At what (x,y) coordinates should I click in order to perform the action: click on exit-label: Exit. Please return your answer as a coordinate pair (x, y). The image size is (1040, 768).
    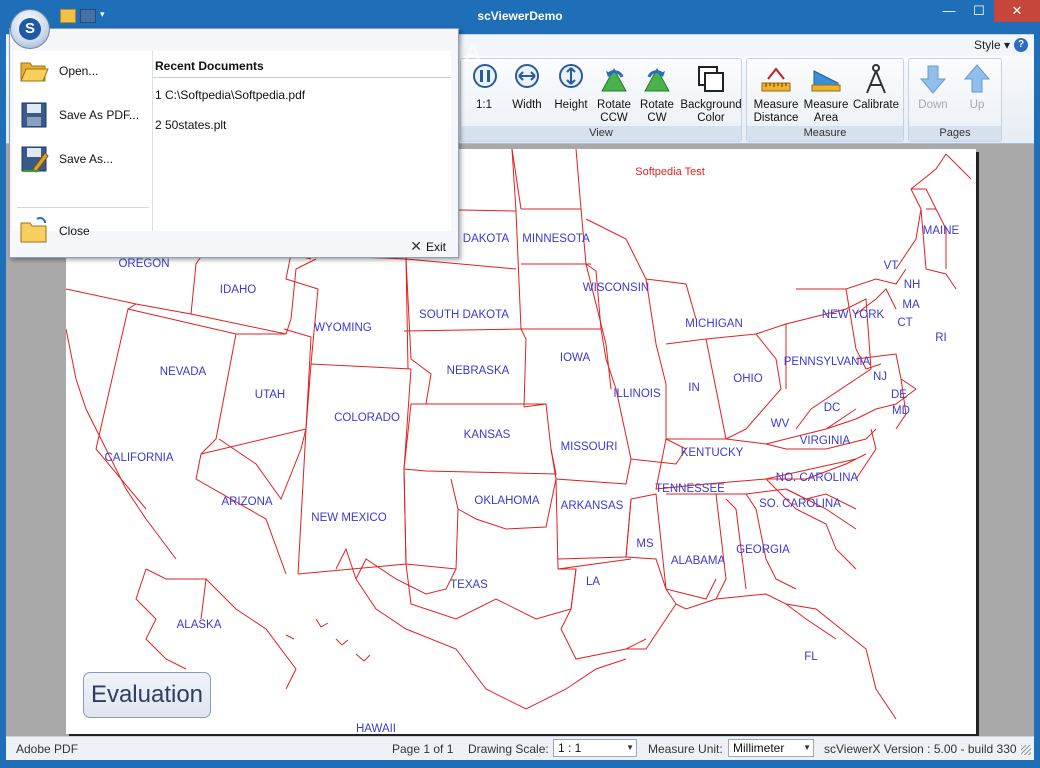
    Looking at the image, I should click on (435, 247).